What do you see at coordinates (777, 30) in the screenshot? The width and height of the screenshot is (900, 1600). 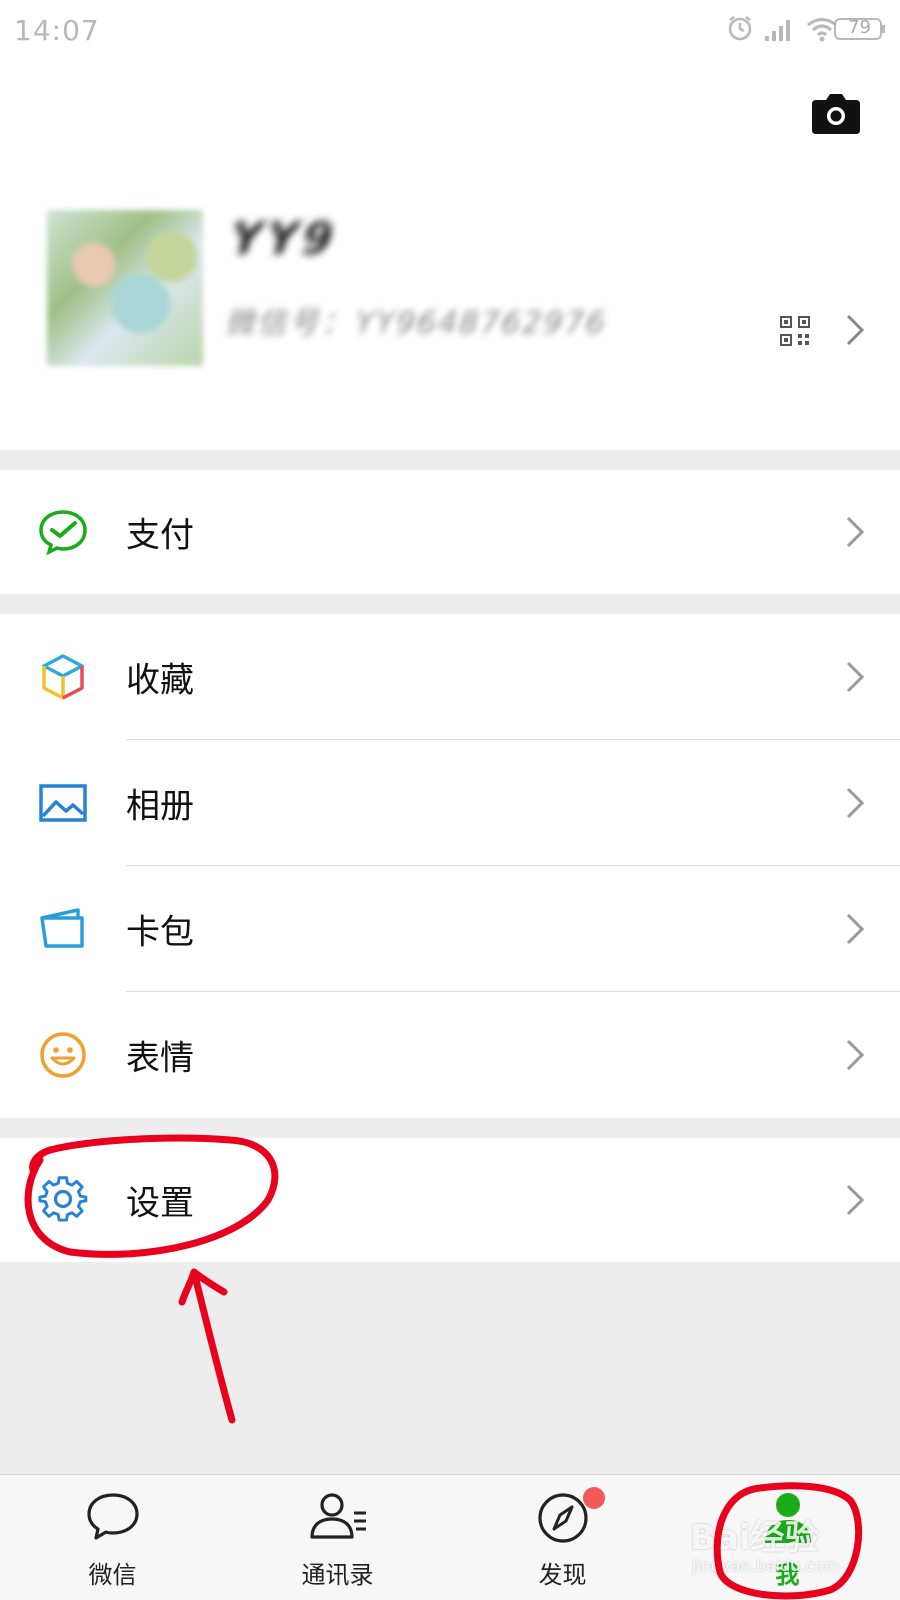 I see `signal-icon` at bounding box center [777, 30].